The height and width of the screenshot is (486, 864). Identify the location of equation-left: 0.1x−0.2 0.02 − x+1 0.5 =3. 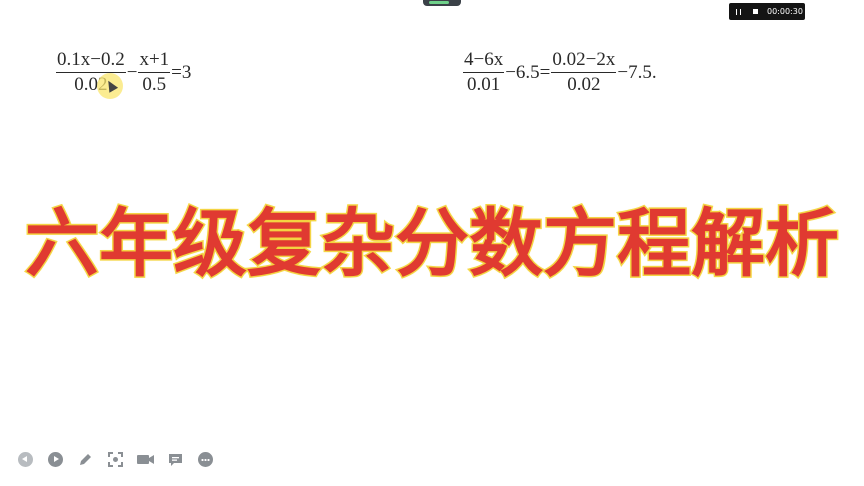
(123, 72).